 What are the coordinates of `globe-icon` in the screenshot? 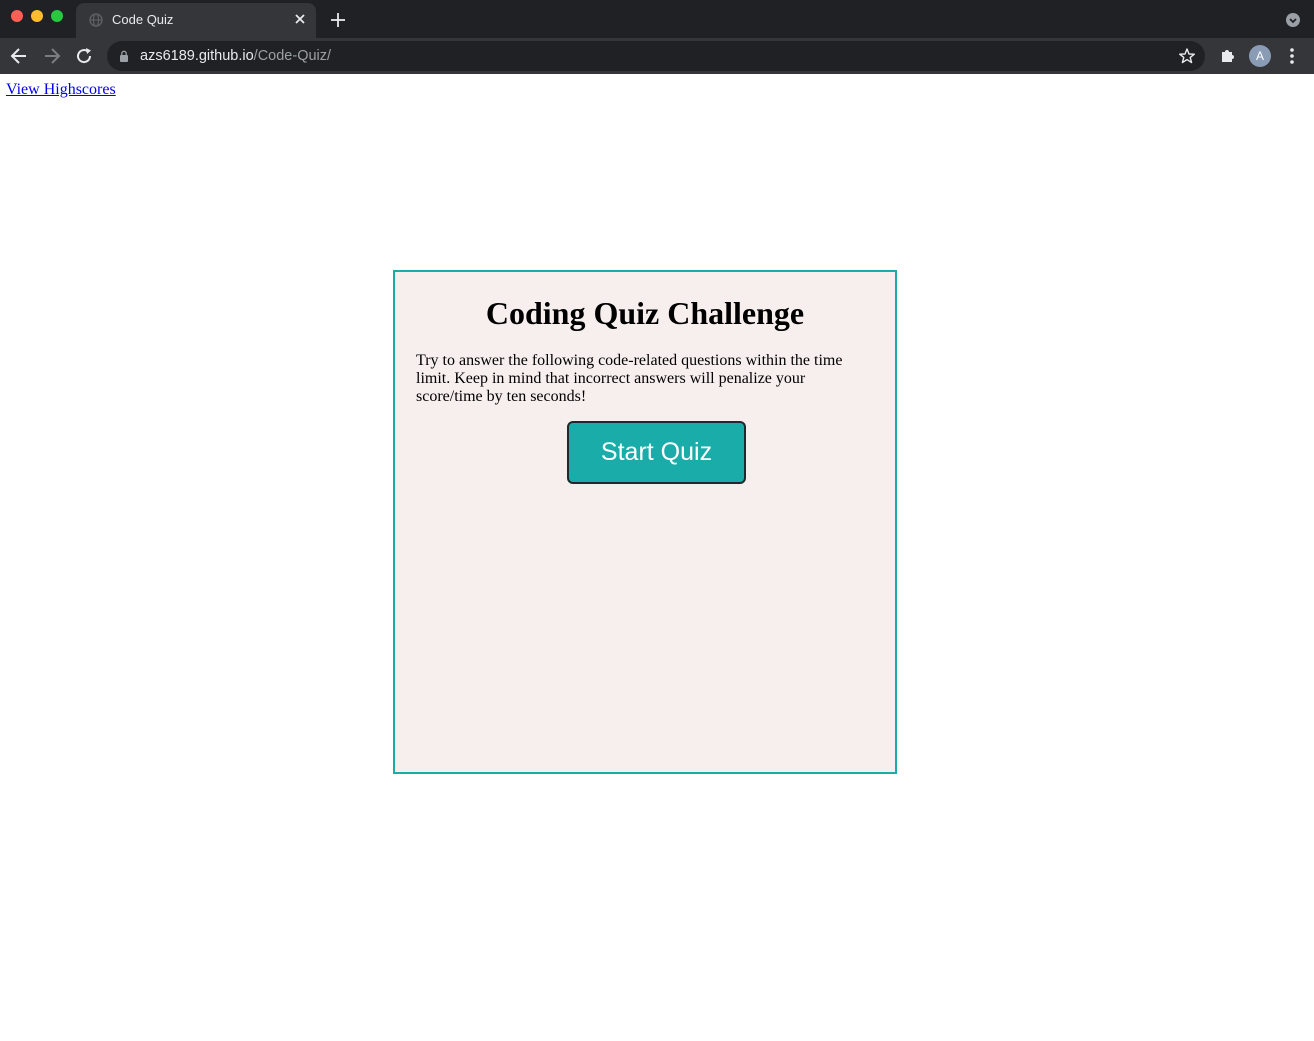 It's located at (96, 20).